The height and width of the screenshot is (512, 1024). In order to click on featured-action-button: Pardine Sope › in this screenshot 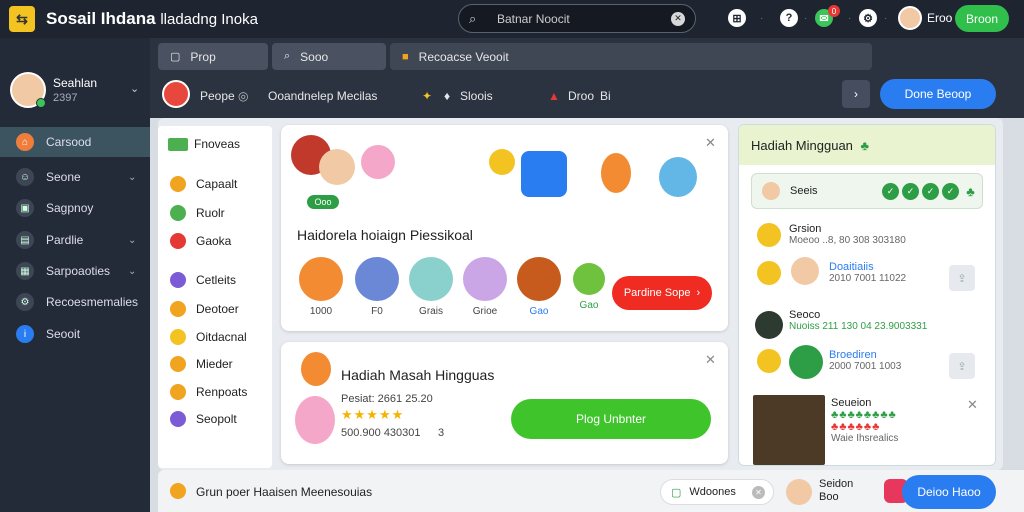, I will do `click(662, 293)`.